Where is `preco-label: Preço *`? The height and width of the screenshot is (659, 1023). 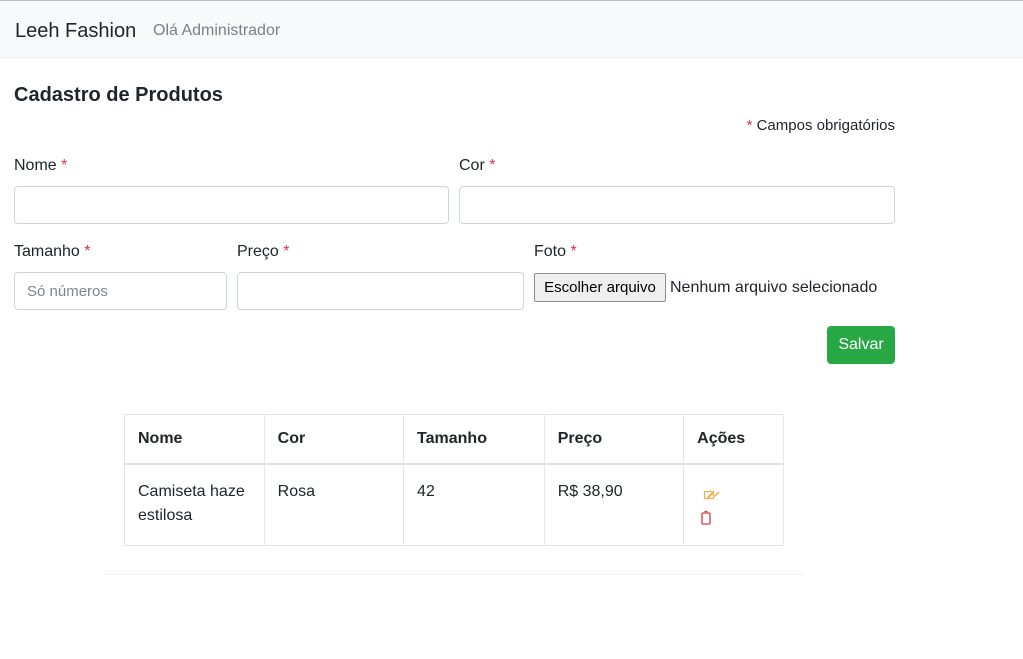
preco-label: Preço * is located at coordinates (263, 252).